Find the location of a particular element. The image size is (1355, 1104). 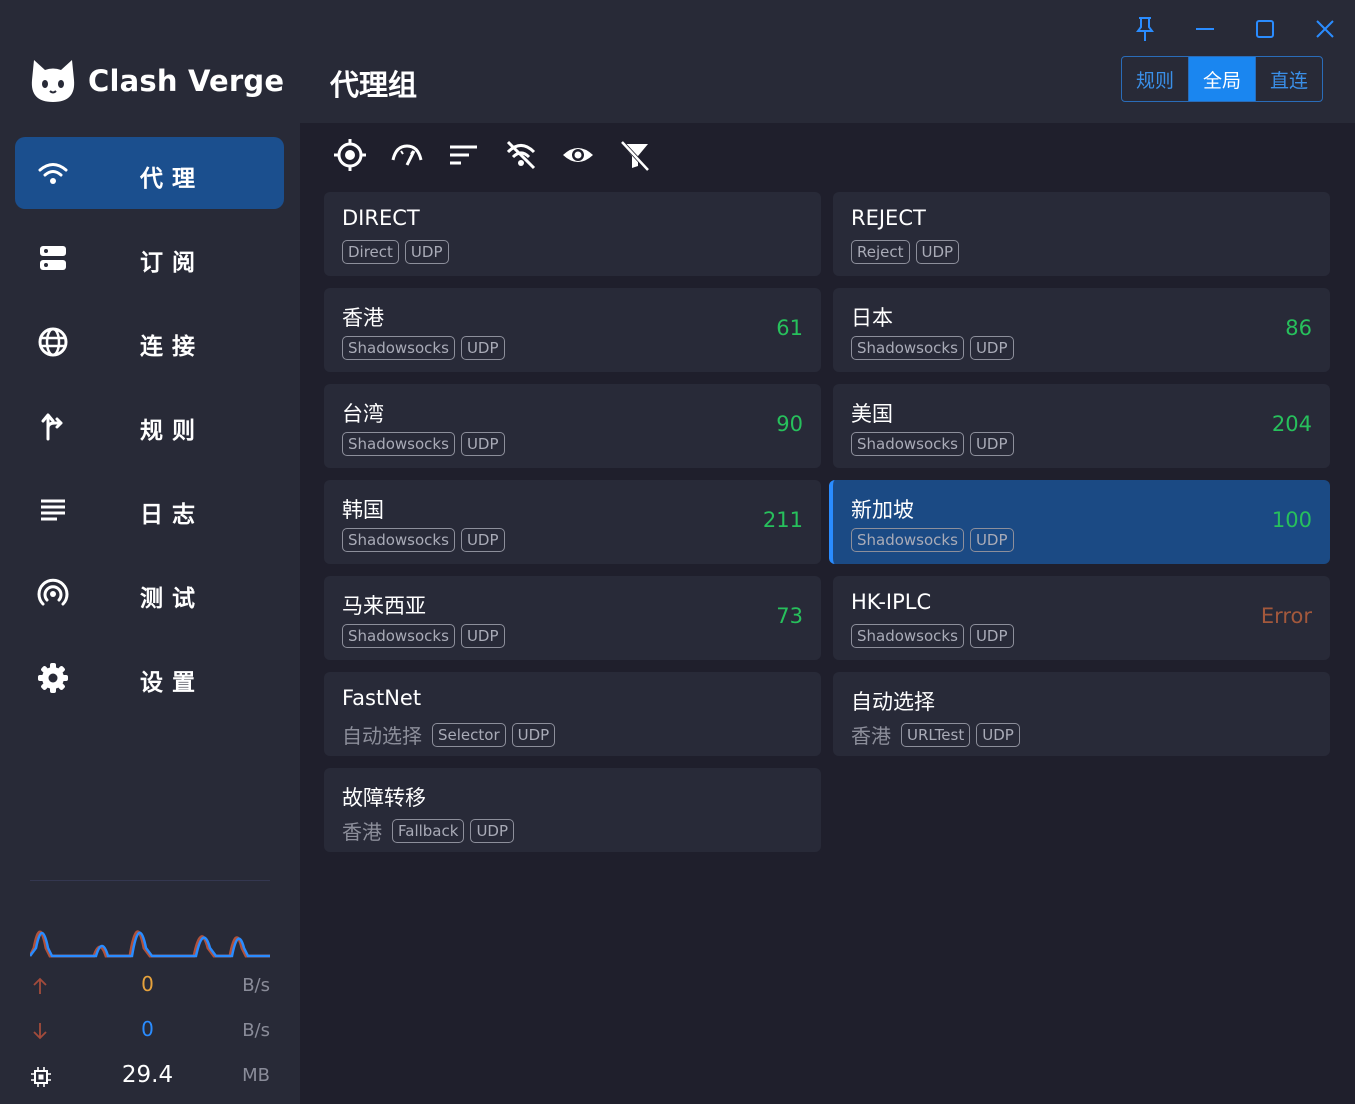

download-row: 0 B/s is located at coordinates (150, 1032).